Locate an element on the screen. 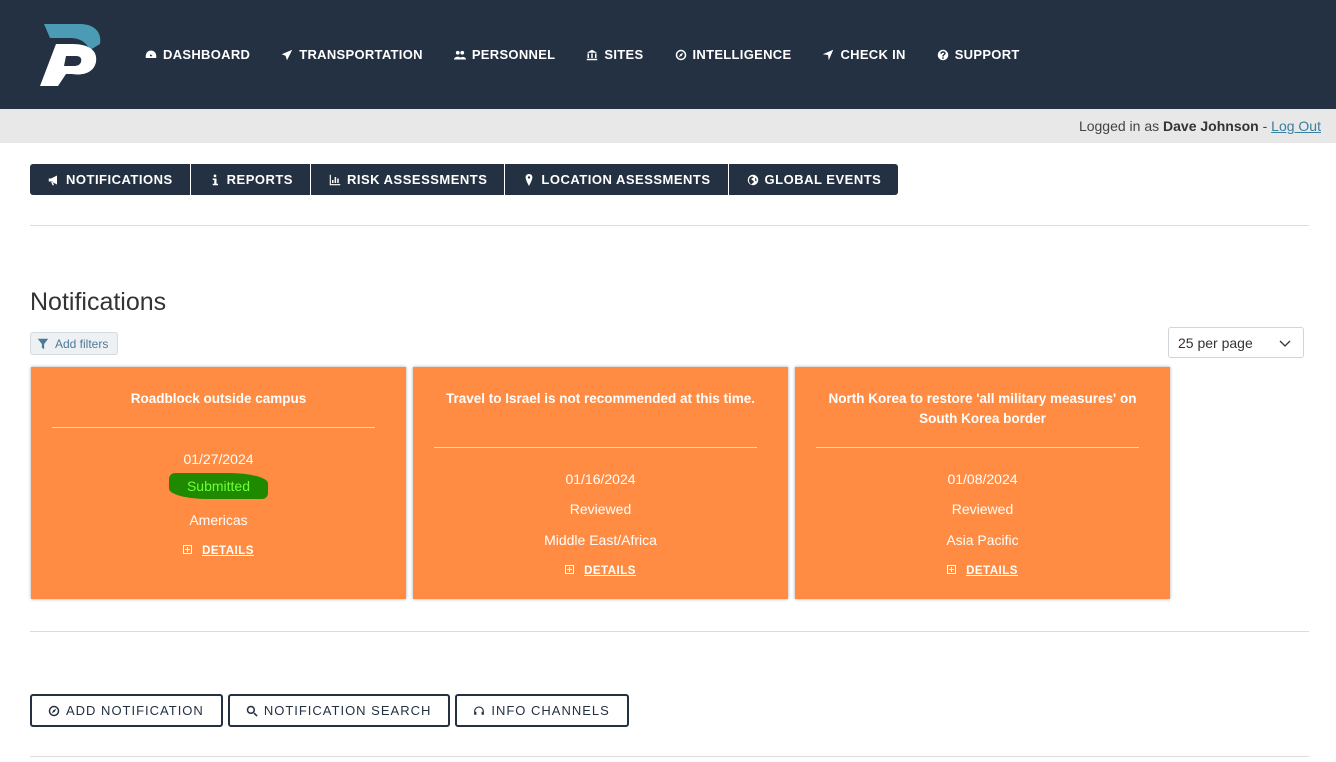 This screenshot has height=762, width=1336. tab-risk-assessments: RISK ASSESSMENTS is located at coordinates (408, 179).